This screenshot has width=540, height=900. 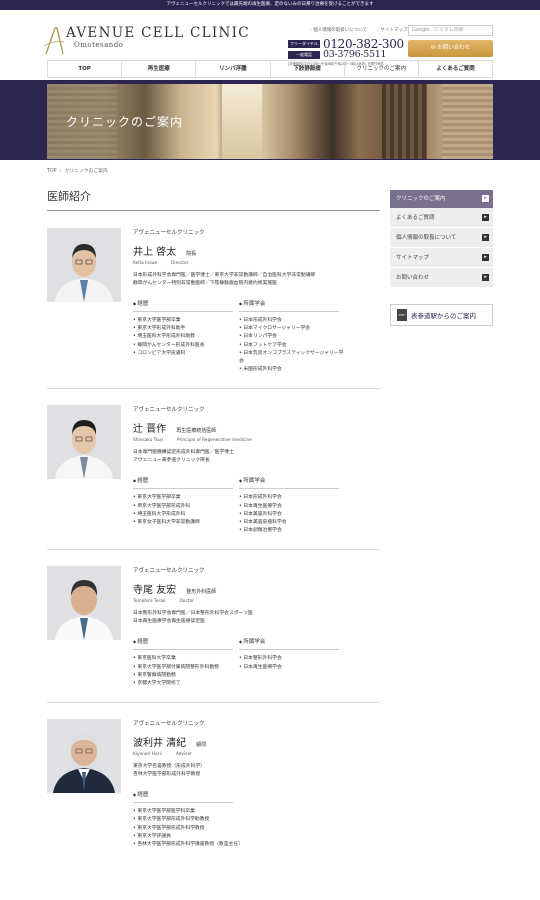 What do you see at coordinates (196, 431) in the screenshot?
I see `doctor-role: 再生医療統括医師` at bounding box center [196, 431].